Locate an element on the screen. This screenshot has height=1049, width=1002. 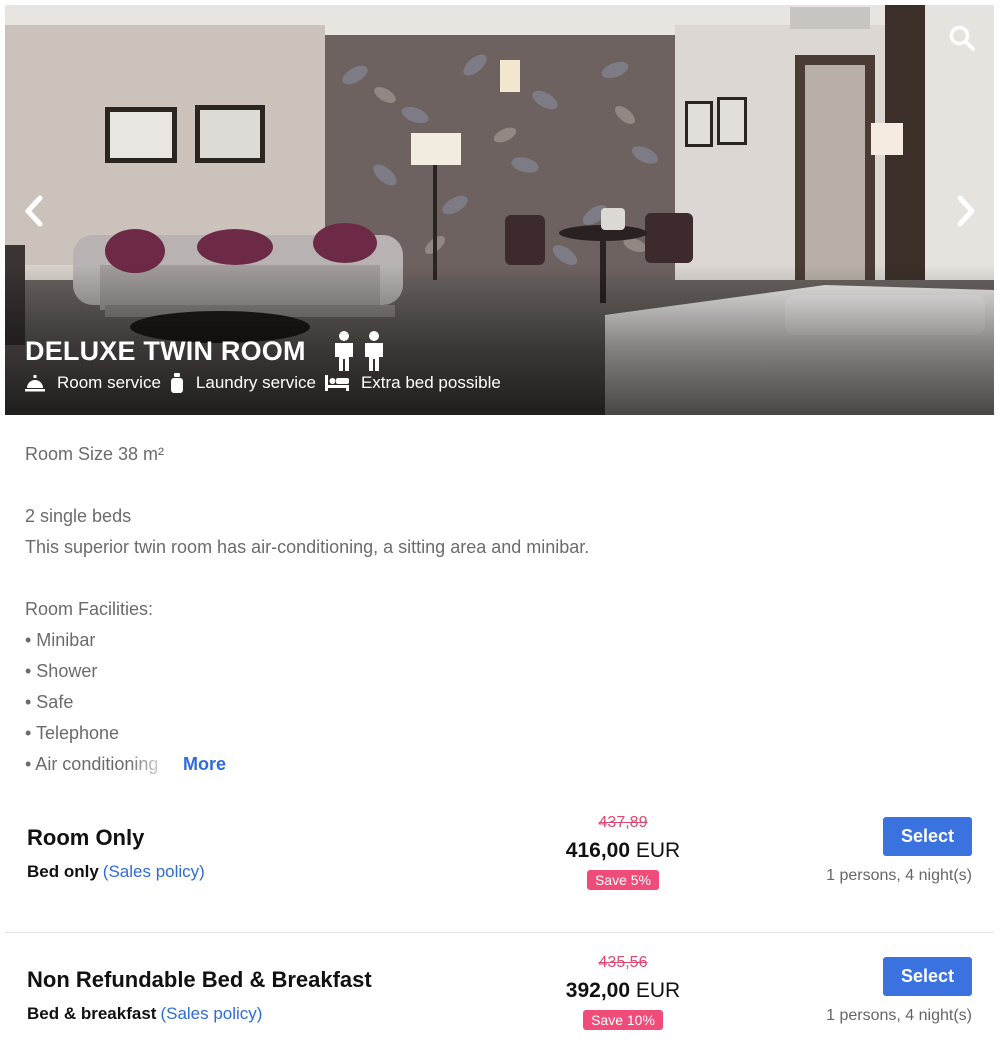
rate-name: Room Only is located at coordinates (86, 837).